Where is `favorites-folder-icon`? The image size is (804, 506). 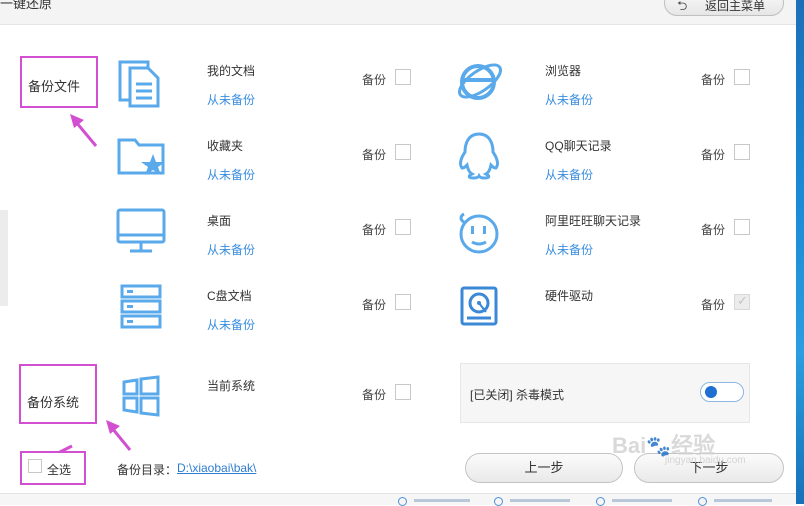
favorites-folder-icon is located at coordinates (141, 156).